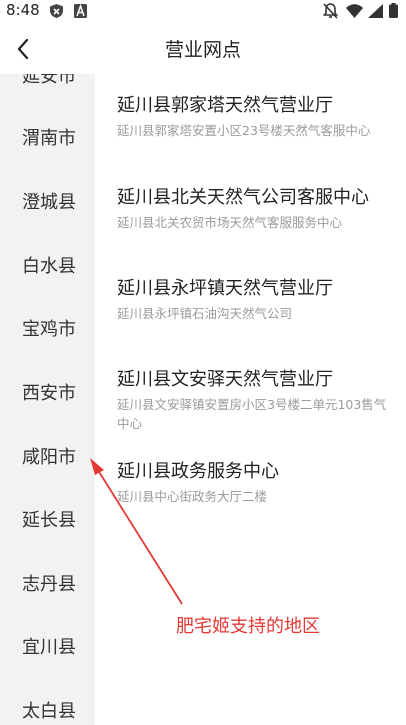  Describe the element at coordinates (47, 394) in the screenshot. I see `sidebar-item: 西安市` at that location.